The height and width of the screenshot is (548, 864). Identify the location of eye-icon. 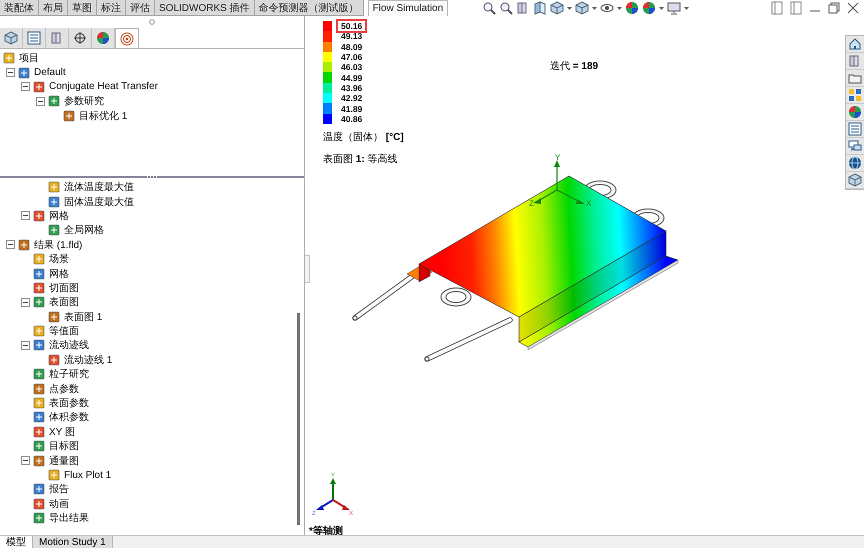
(607, 8).